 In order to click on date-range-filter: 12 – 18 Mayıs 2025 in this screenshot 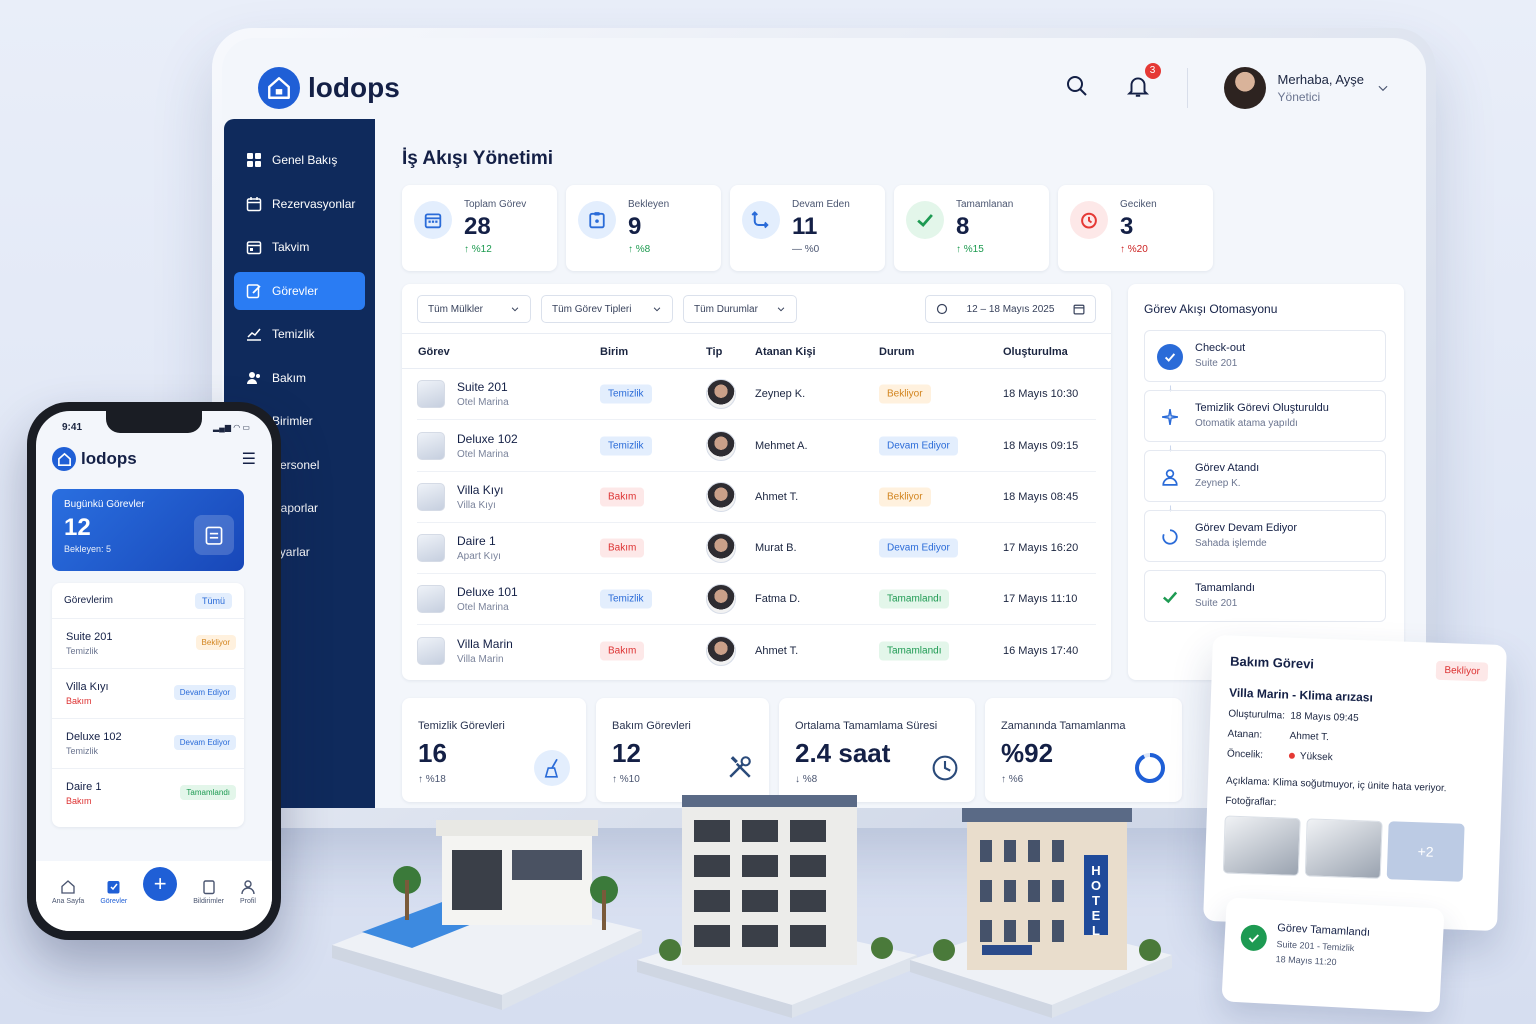, I will do `click(1010, 309)`.